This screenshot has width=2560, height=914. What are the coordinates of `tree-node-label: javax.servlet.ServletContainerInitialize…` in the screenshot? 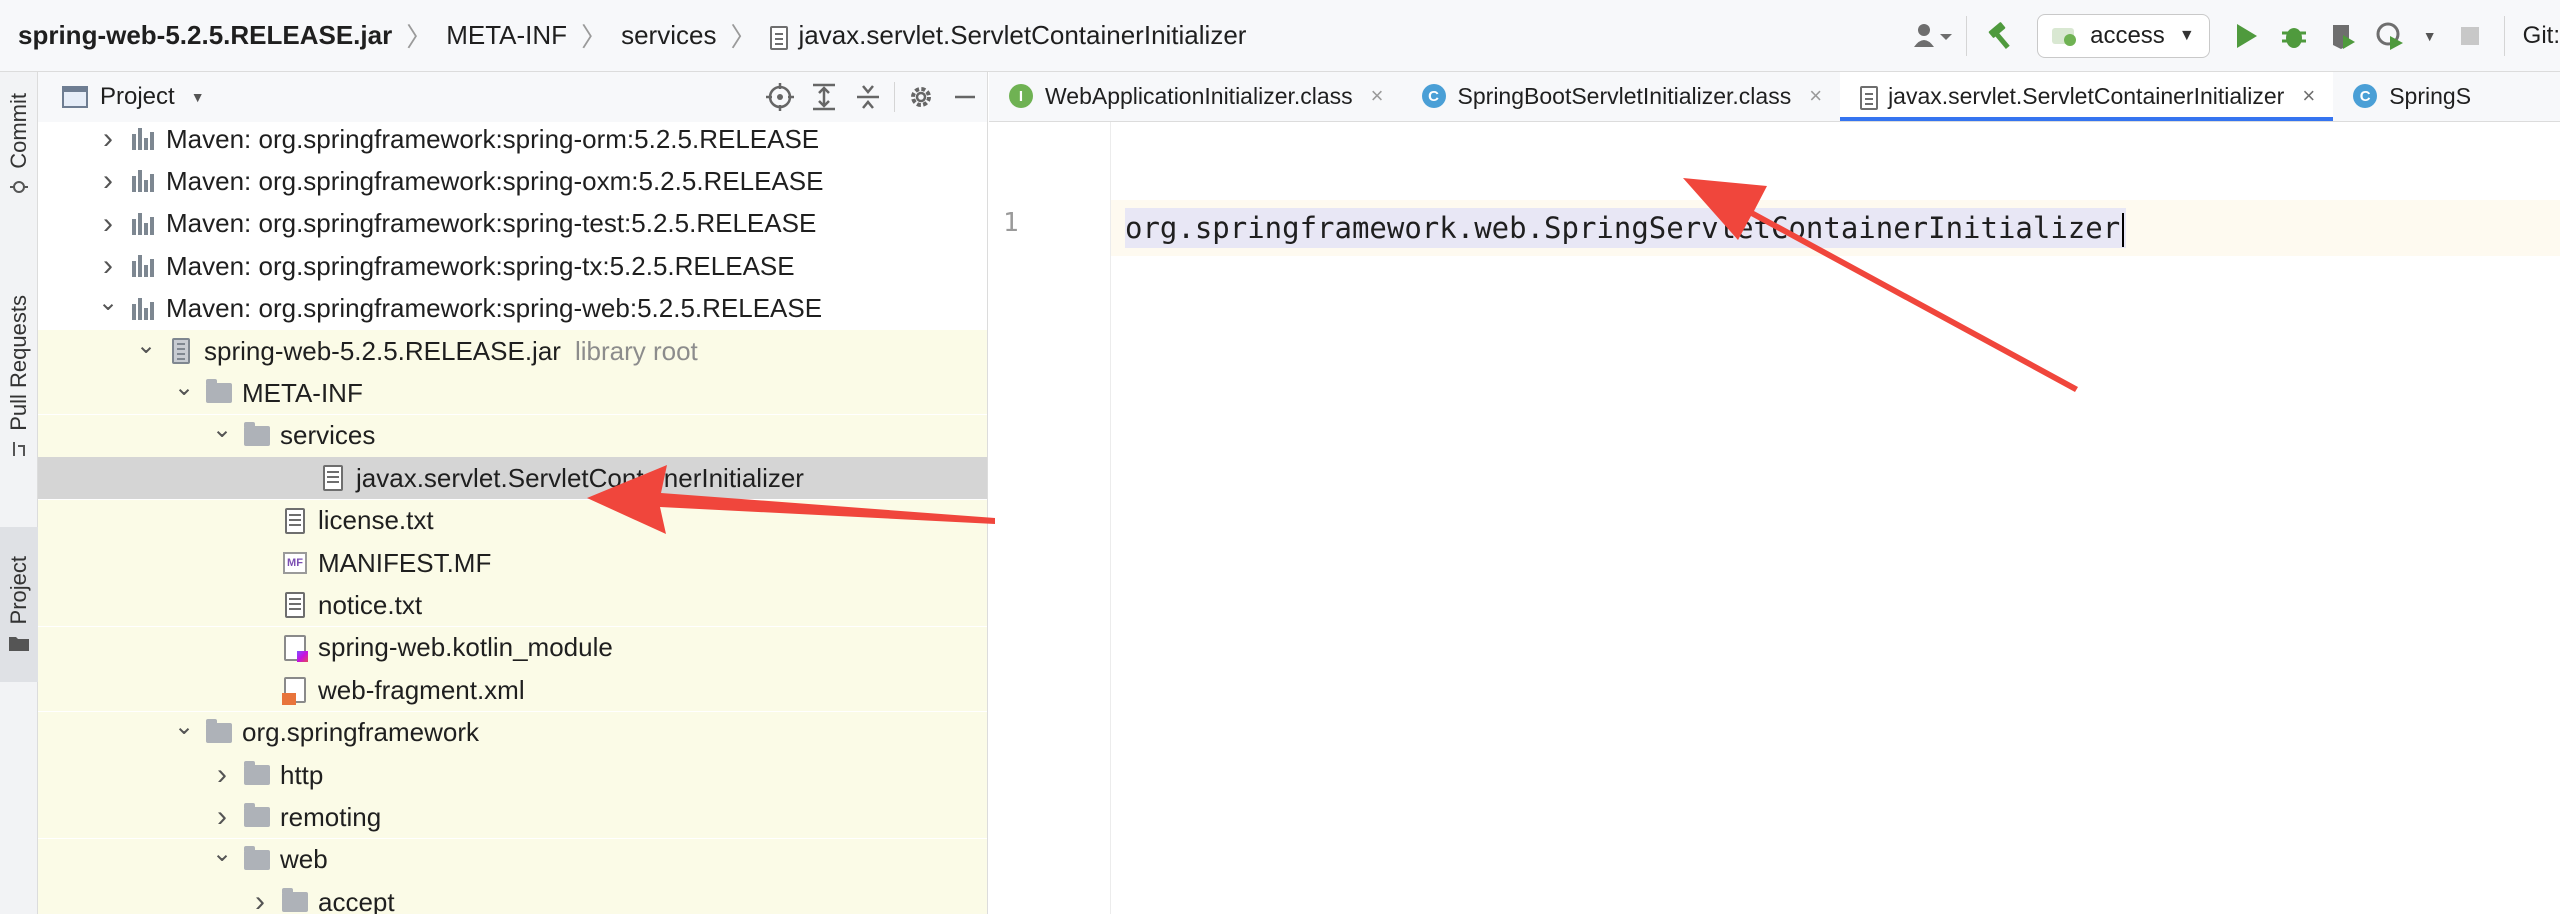 It's located at (580, 477).